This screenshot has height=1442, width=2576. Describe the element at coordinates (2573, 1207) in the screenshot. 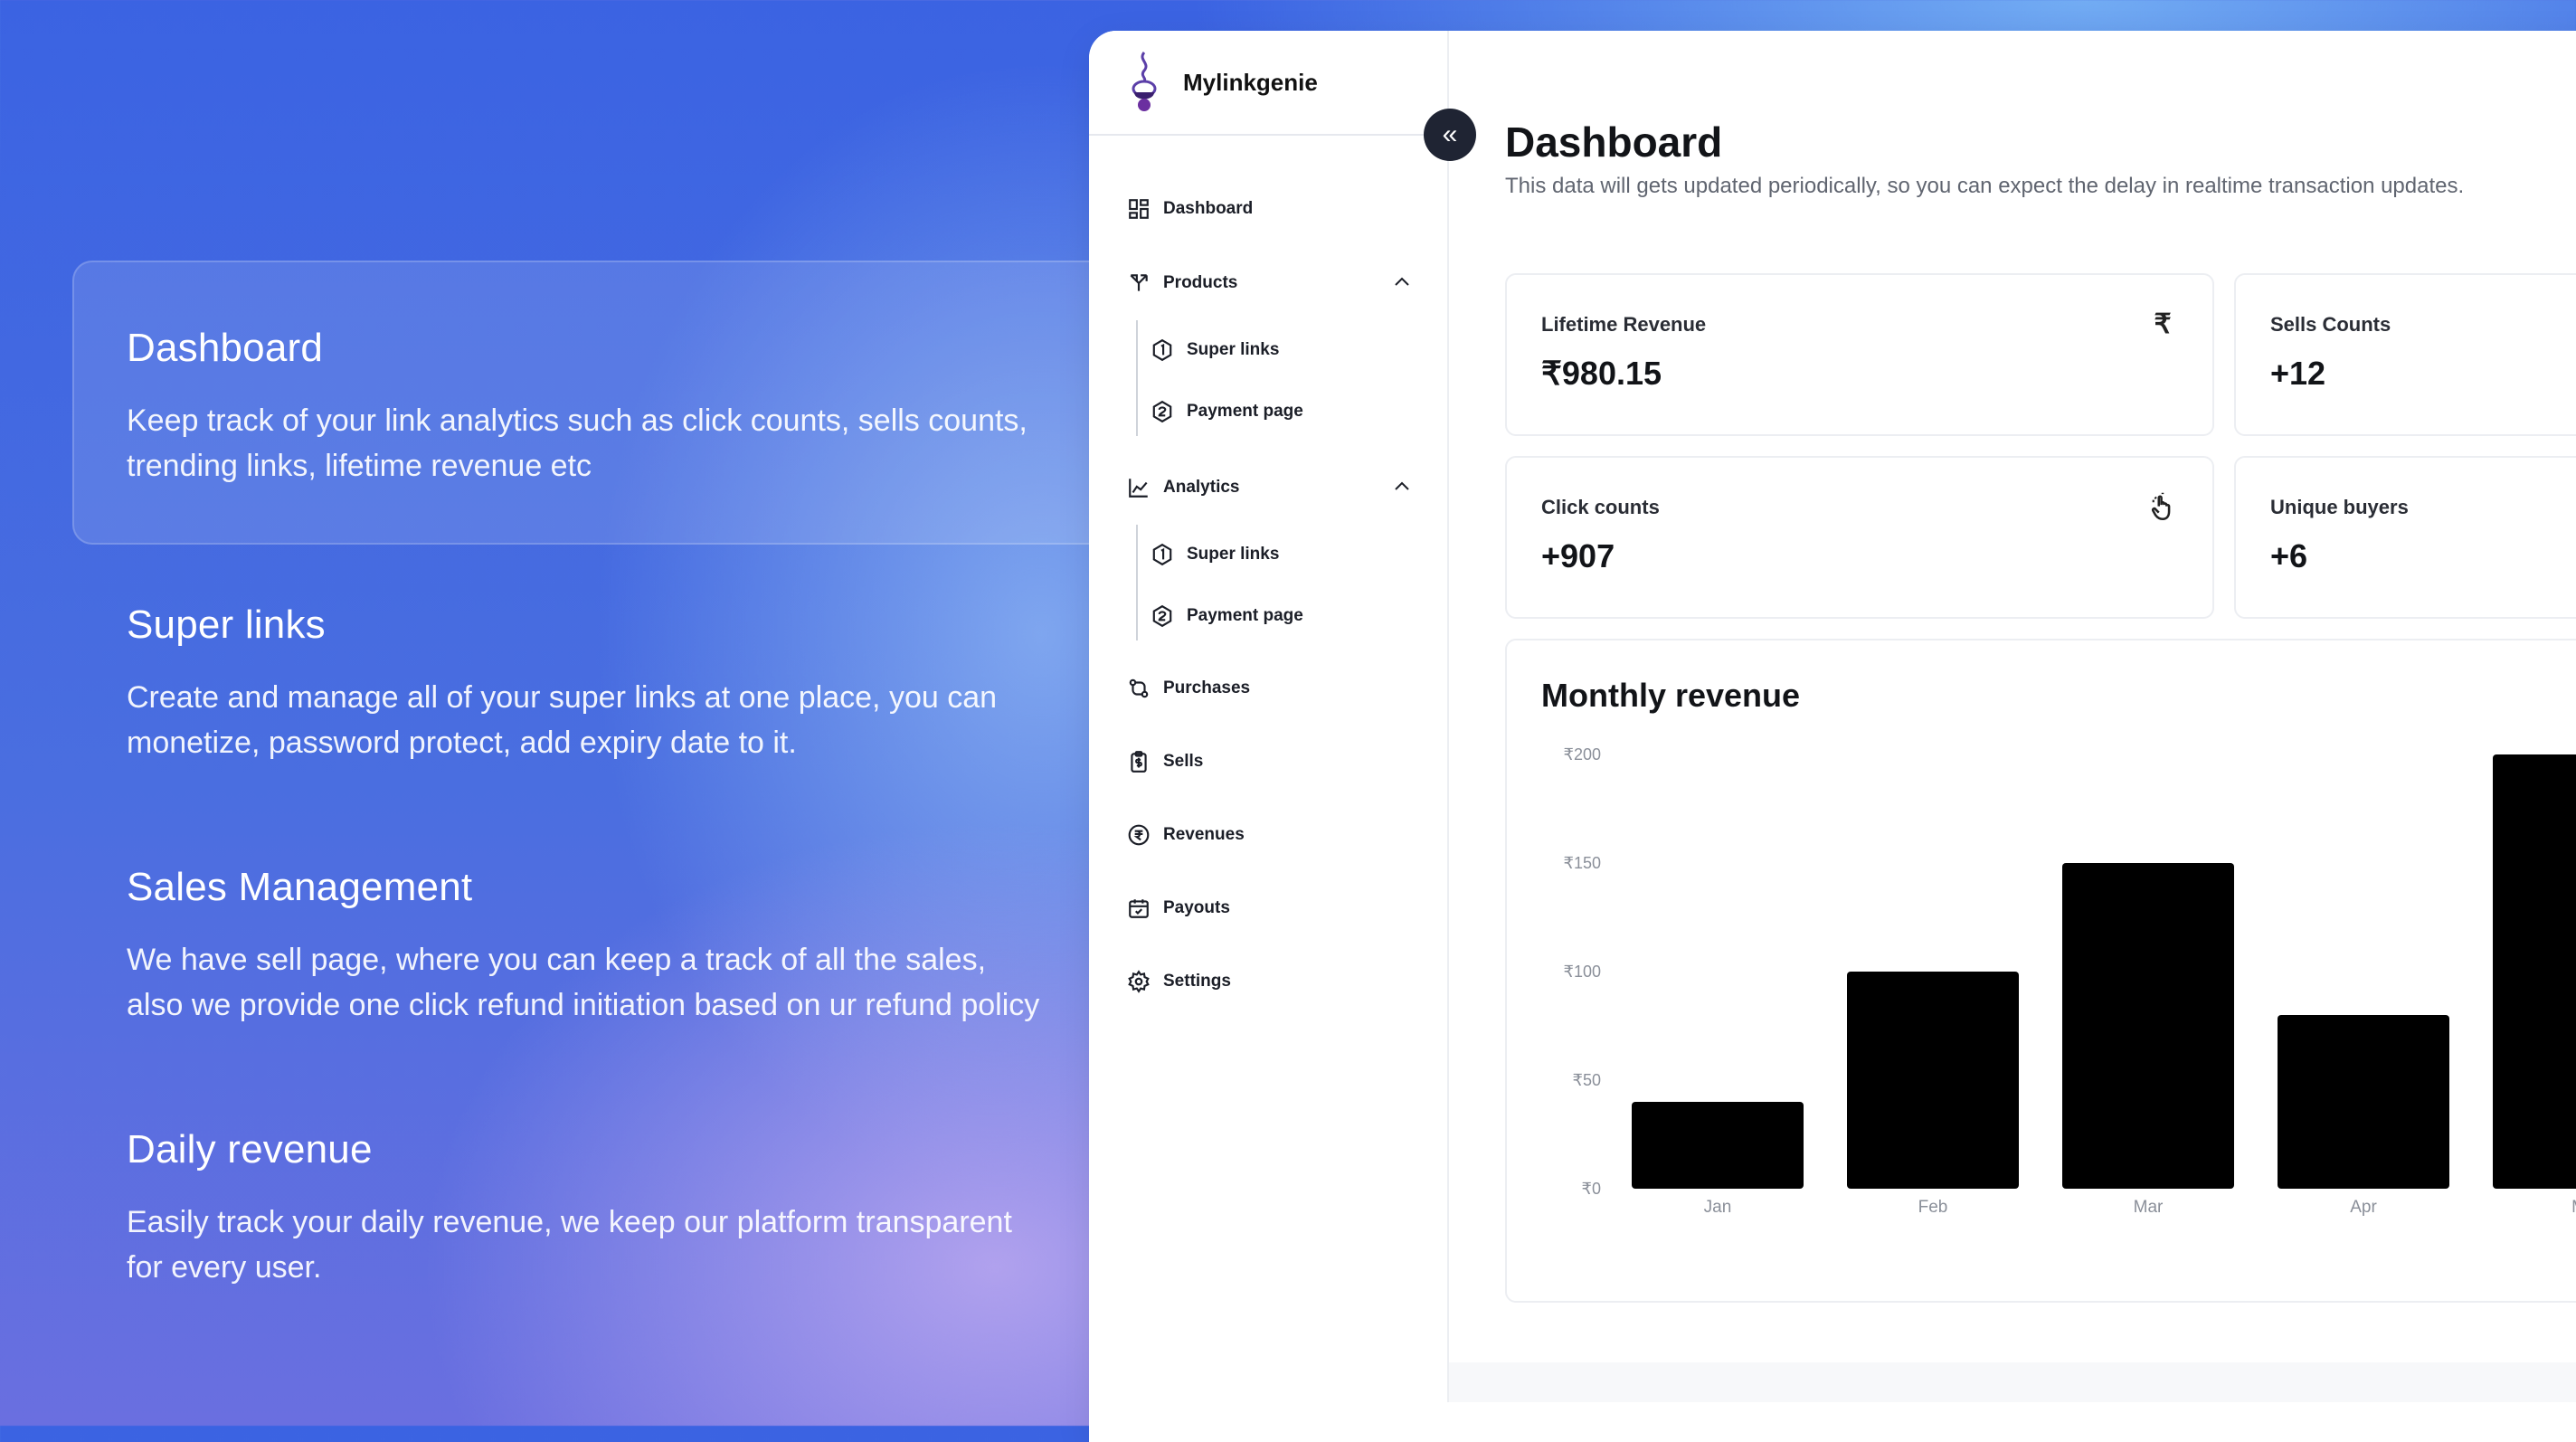

I see `x-tick-label: M` at that location.